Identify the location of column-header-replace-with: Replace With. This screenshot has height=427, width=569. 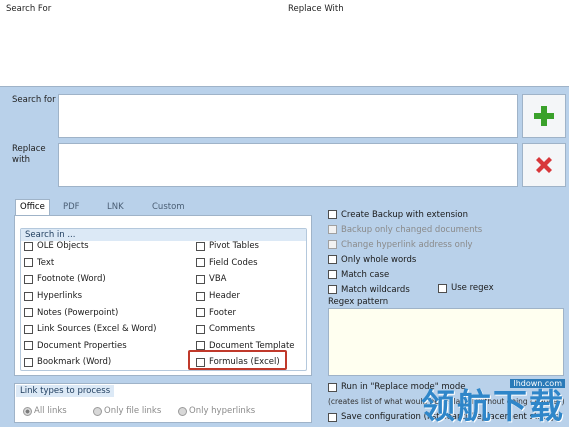
(316, 9).